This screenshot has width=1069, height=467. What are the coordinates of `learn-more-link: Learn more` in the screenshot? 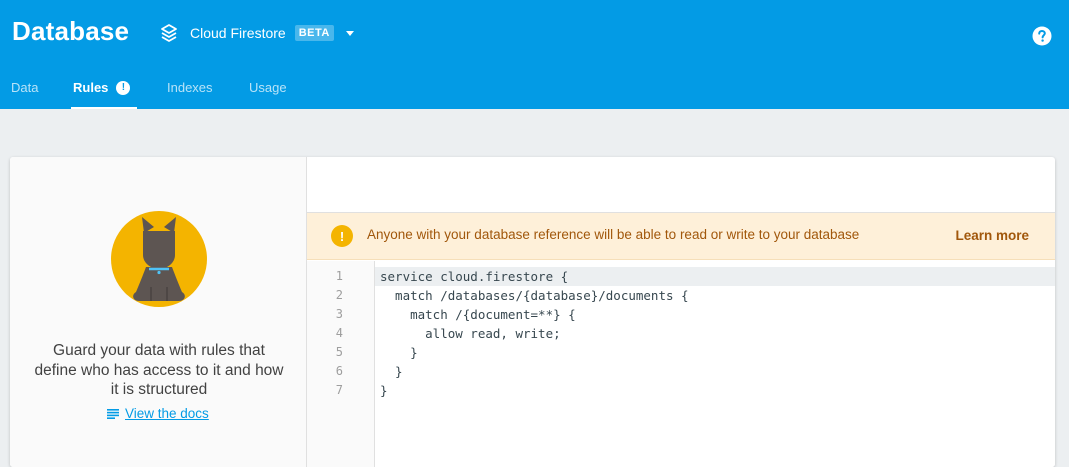 It's located at (992, 235).